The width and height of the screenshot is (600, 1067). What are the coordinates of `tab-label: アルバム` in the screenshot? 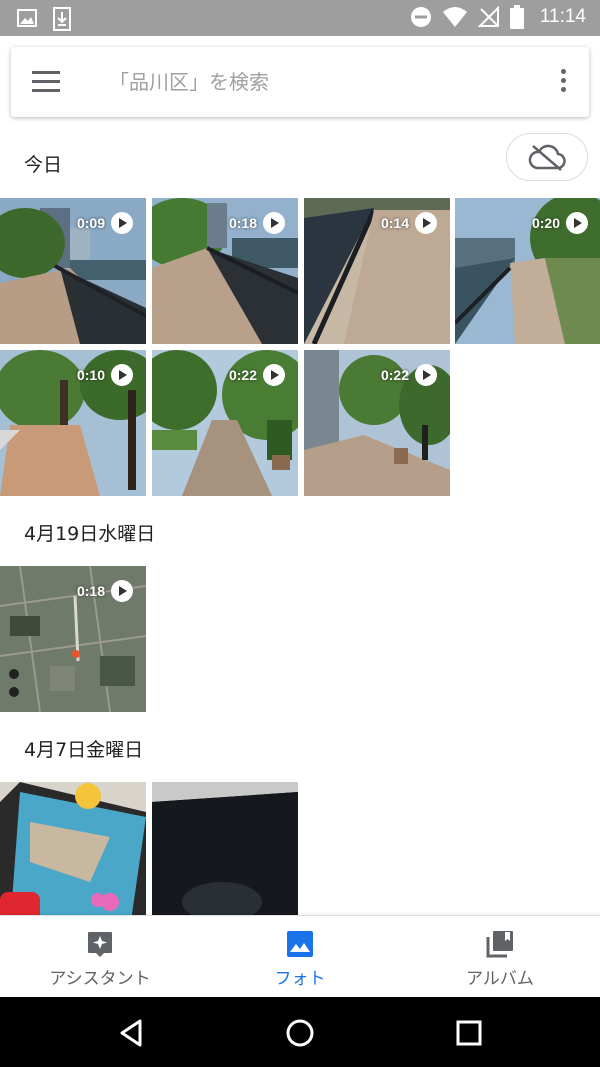 It's located at (500, 979).